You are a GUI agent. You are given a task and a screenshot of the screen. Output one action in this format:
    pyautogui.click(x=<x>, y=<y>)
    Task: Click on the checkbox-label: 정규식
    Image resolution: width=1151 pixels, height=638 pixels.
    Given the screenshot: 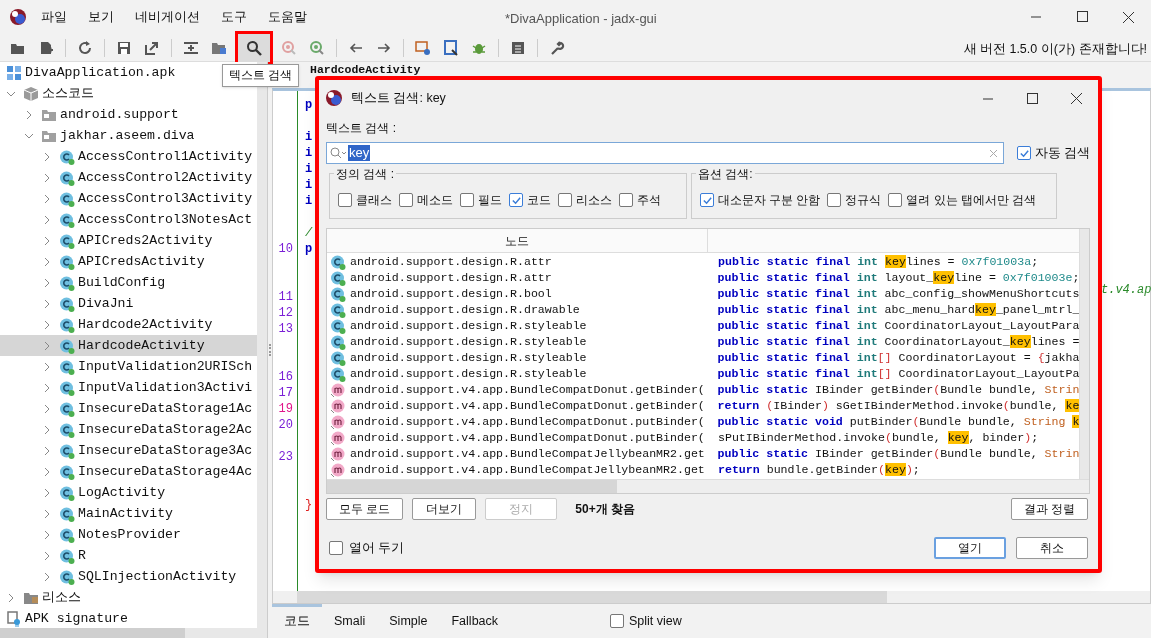 What is the action you would take?
    pyautogui.click(x=863, y=200)
    